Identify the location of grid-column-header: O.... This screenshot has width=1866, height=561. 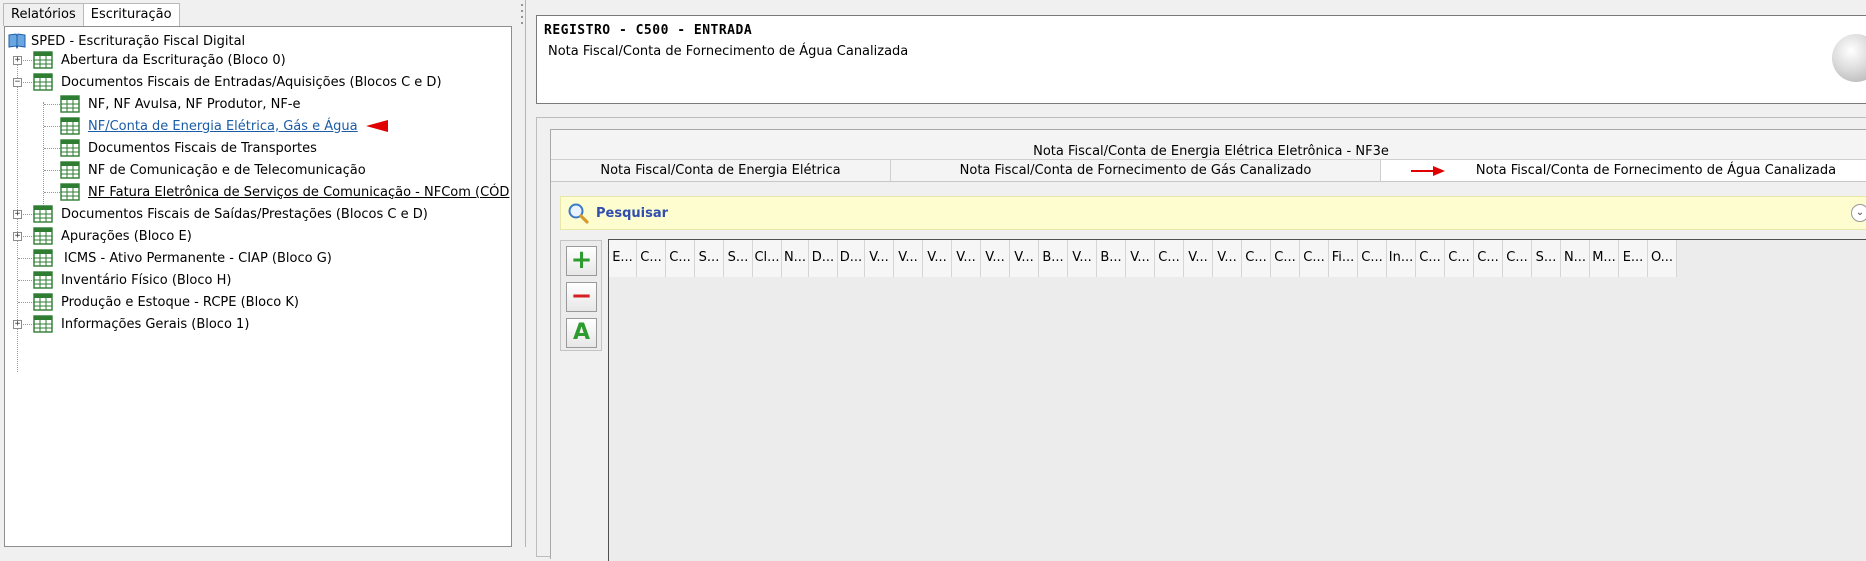
(1662, 258).